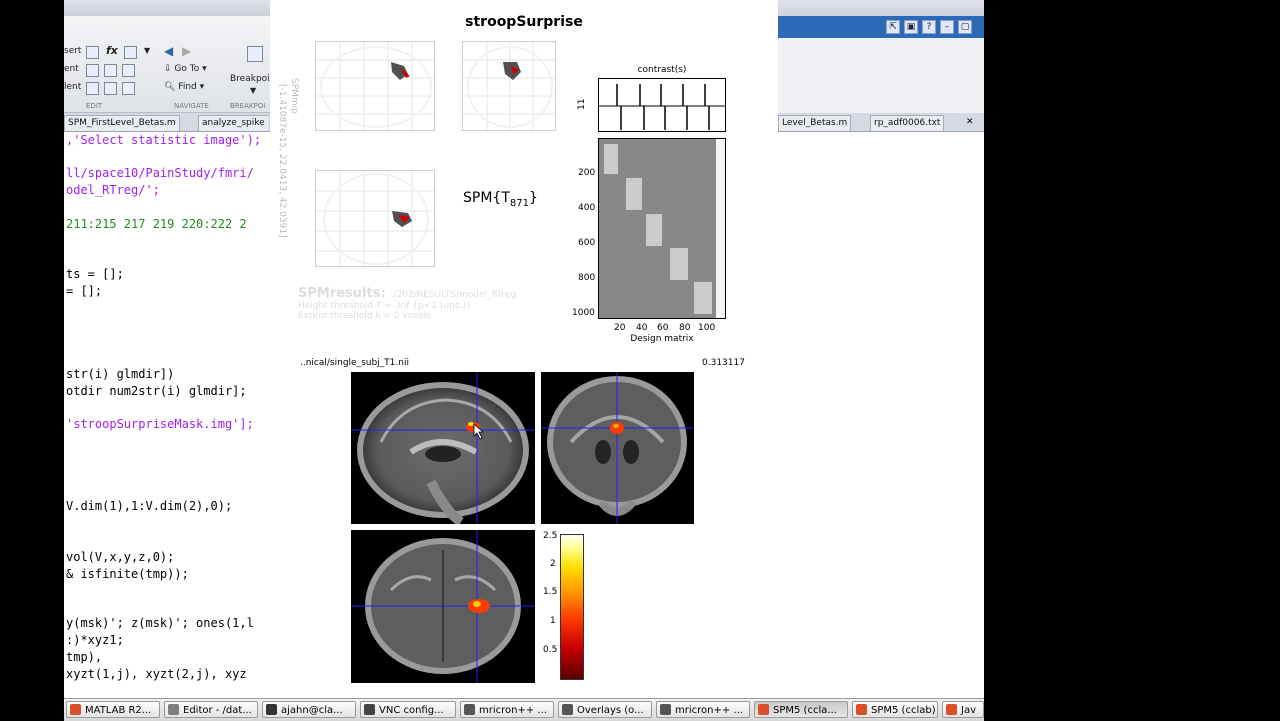 Image resolution: width=1280 pixels, height=721 pixels. Describe the element at coordinates (282, 161) in the screenshot. I see `mip-coordinates: [-1.41087e-15, 22.0413, 42.0391]` at that location.